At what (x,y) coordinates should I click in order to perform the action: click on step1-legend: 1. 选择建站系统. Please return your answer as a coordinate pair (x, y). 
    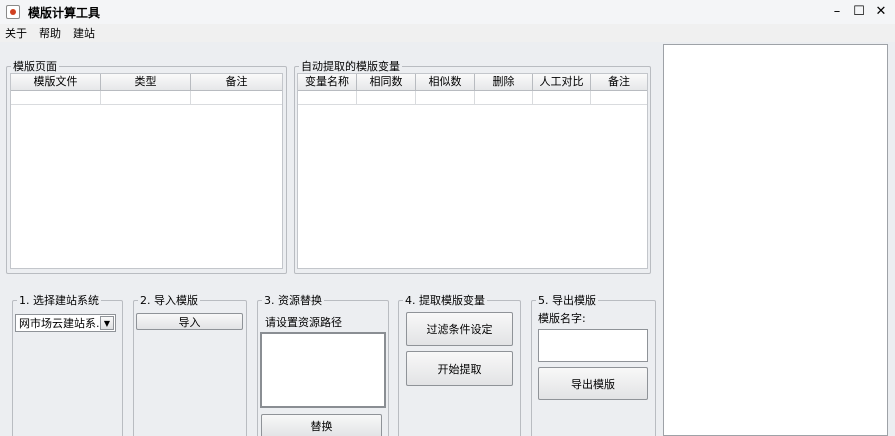
    Looking at the image, I should click on (59, 300).